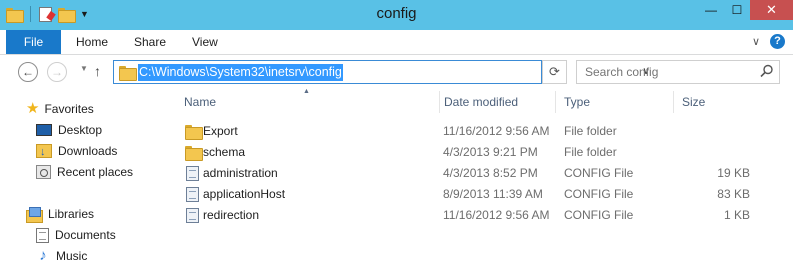 The width and height of the screenshot is (793, 273). Describe the element at coordinates (80, 130) in the screenshot. I see `nav-item-label: Desktop` at that location.